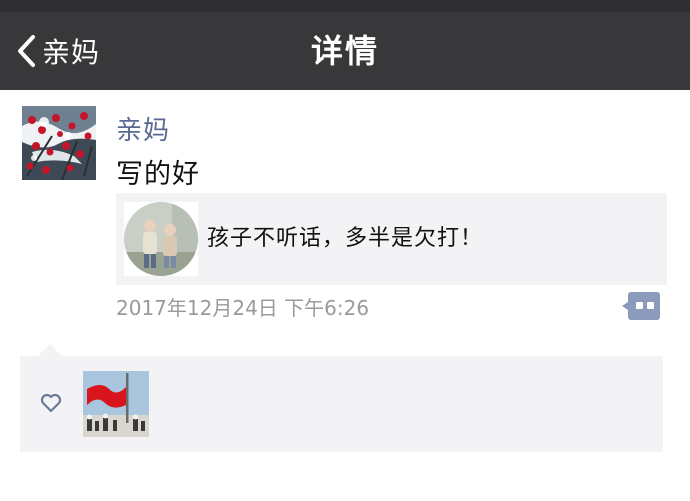 This screenshot has height=501, width=690. I want to click on heart-outline-icon, so click(51, 403).